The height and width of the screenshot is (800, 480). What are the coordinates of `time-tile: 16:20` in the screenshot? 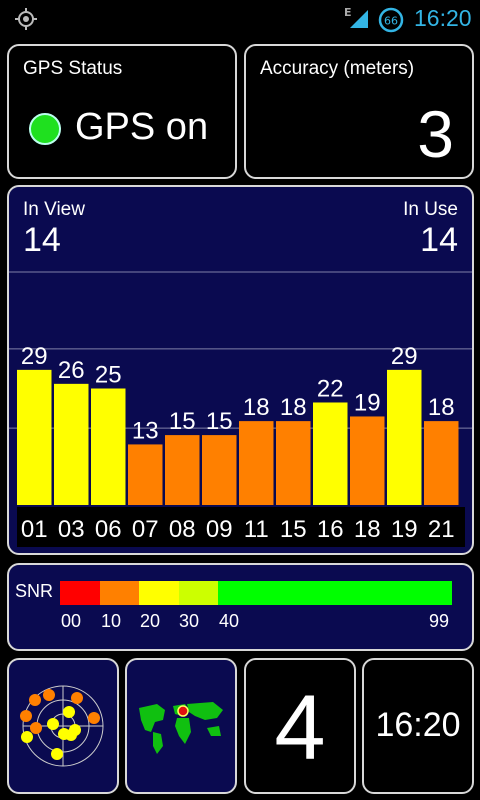 It's located at (418, 726).